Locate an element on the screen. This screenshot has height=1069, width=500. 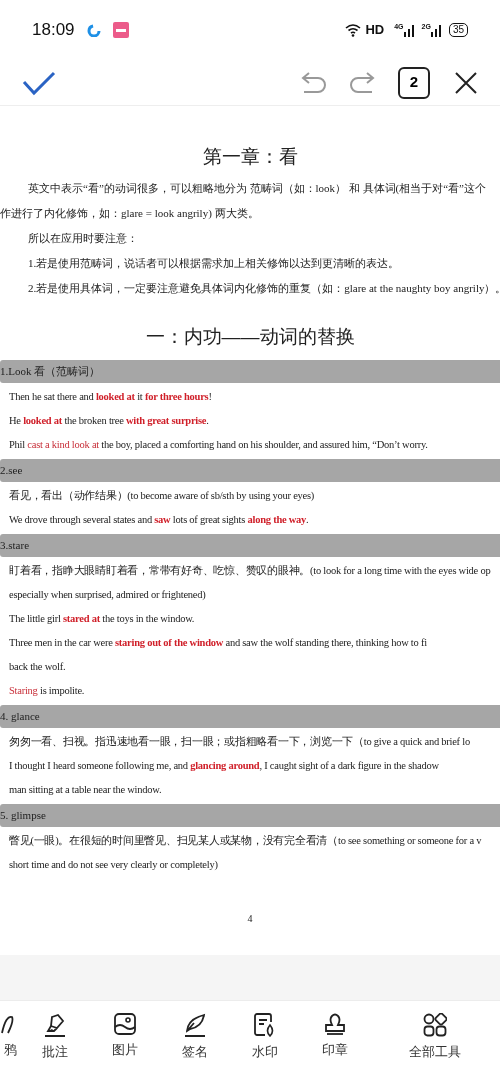
example-line: The little girl stared at the toys in the window. is located at coordinates (102, 619).